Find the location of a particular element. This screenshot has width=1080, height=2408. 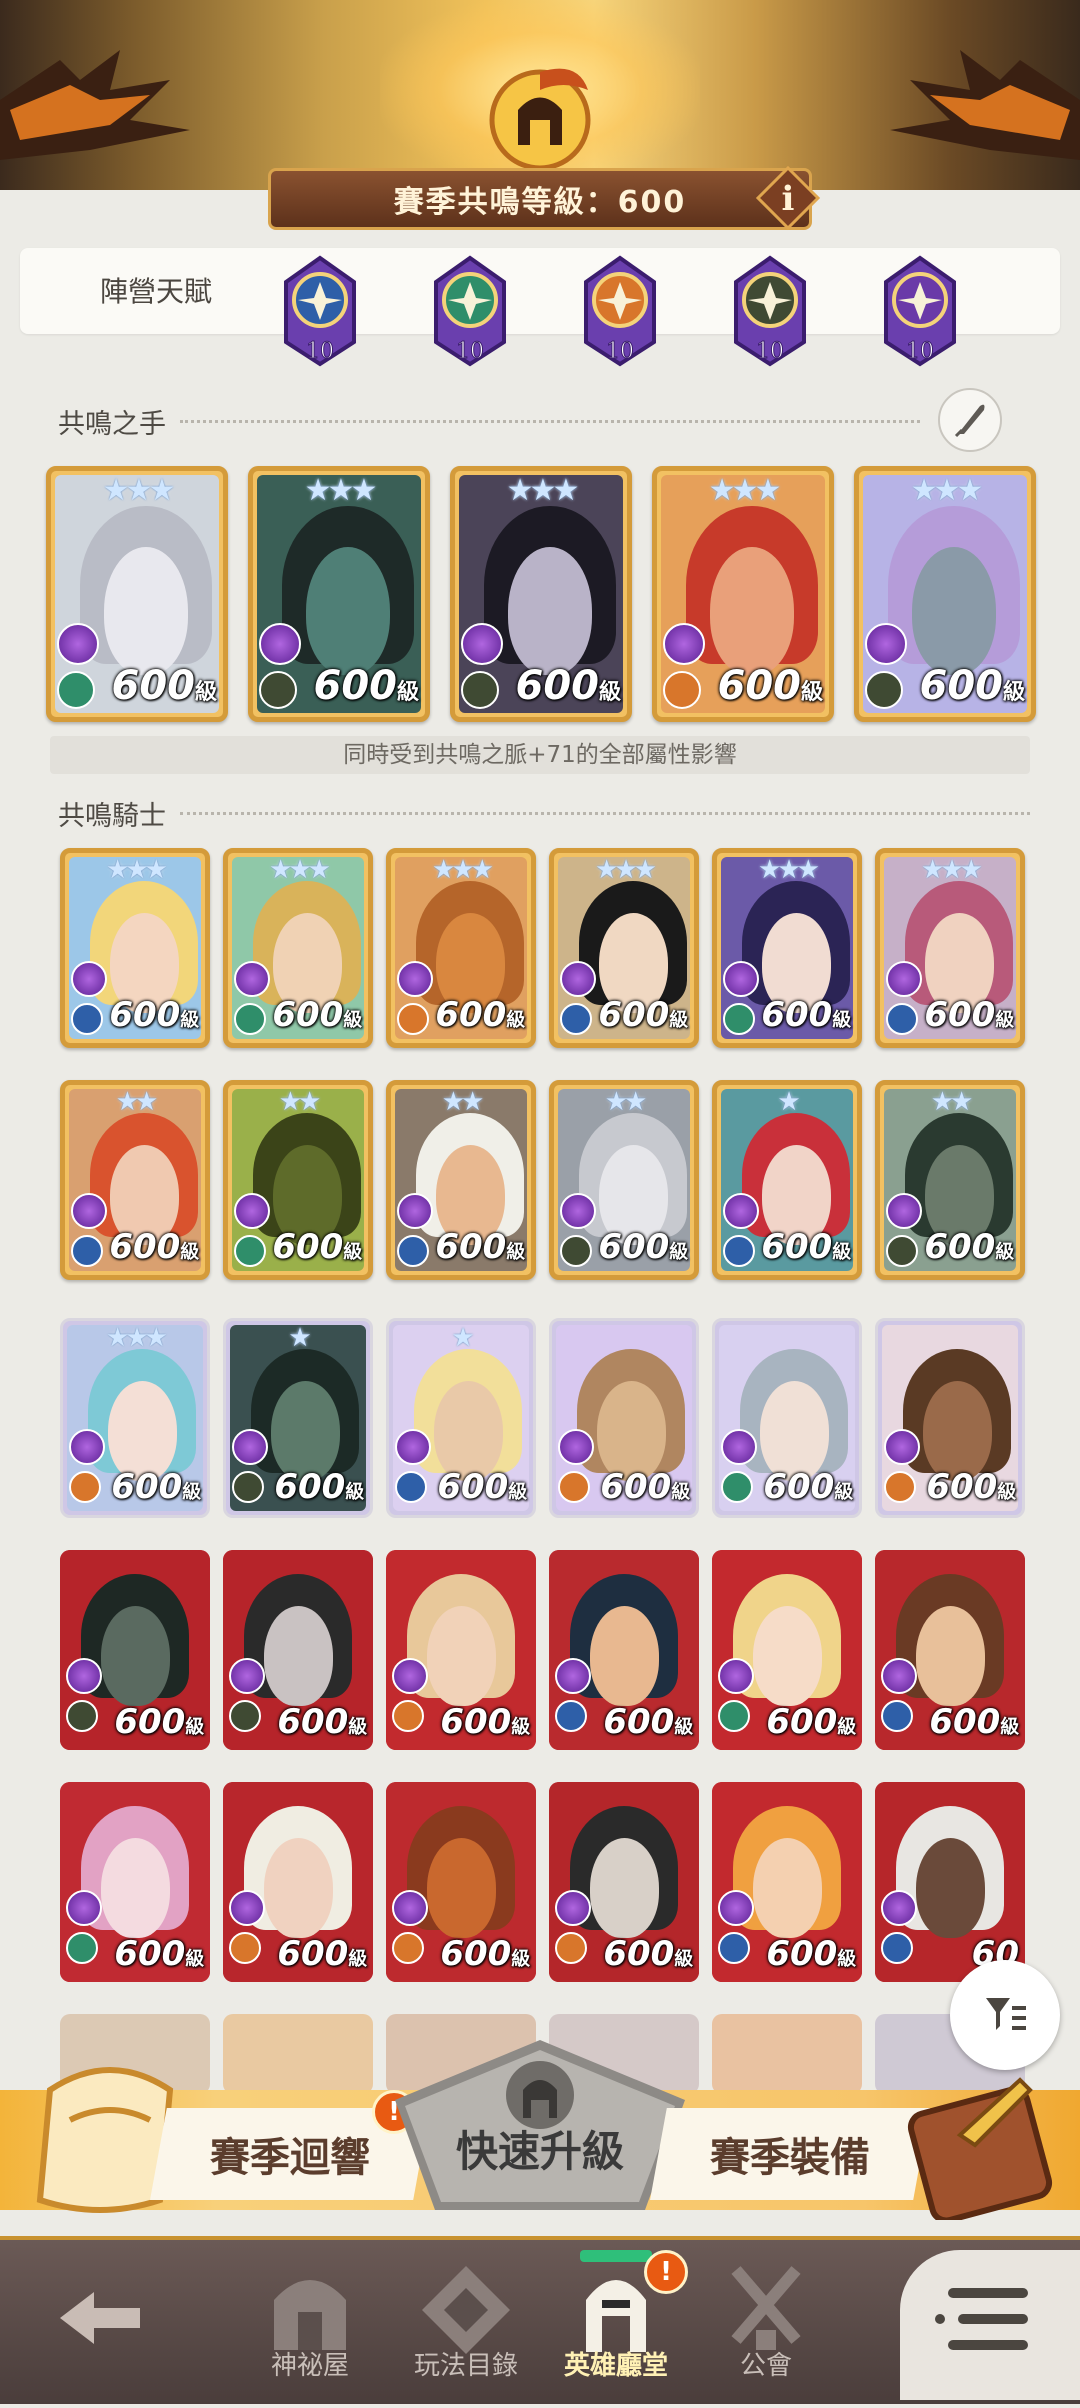

star-rating: ★★ is located at coordinates (300, 1102).